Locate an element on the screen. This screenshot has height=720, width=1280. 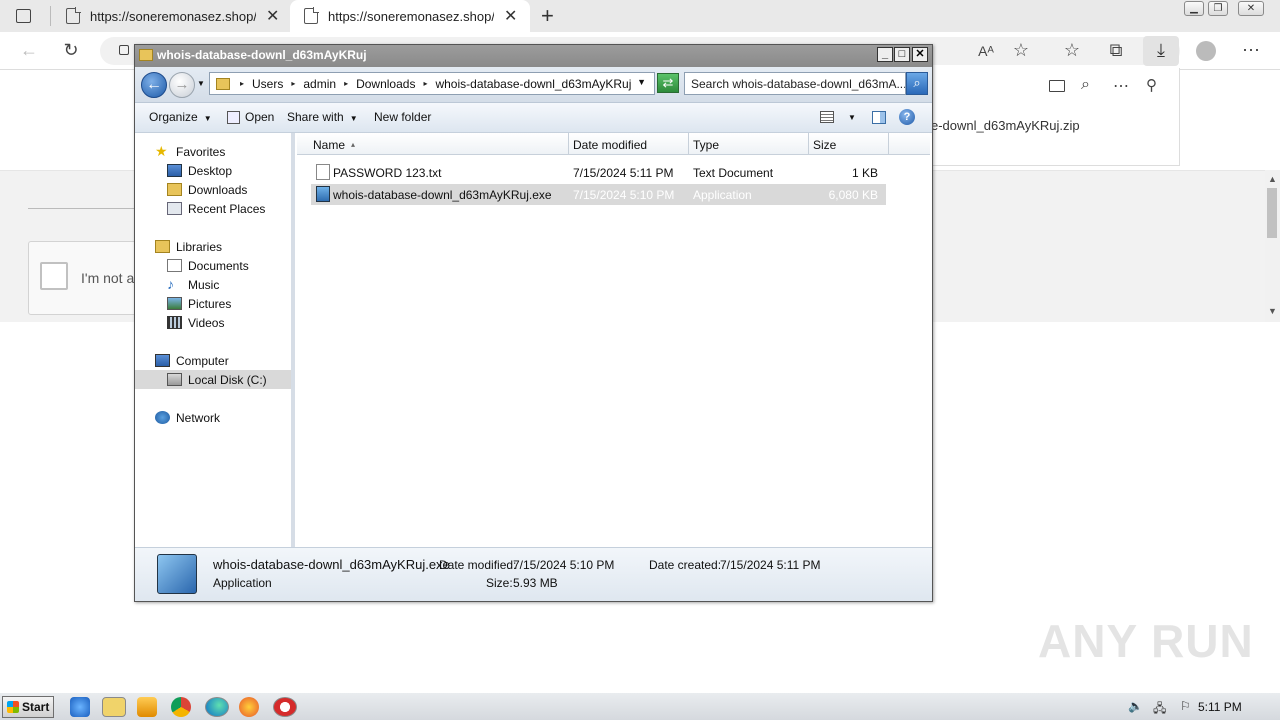
new-tab-button: + is located at coordinates (547, 16).